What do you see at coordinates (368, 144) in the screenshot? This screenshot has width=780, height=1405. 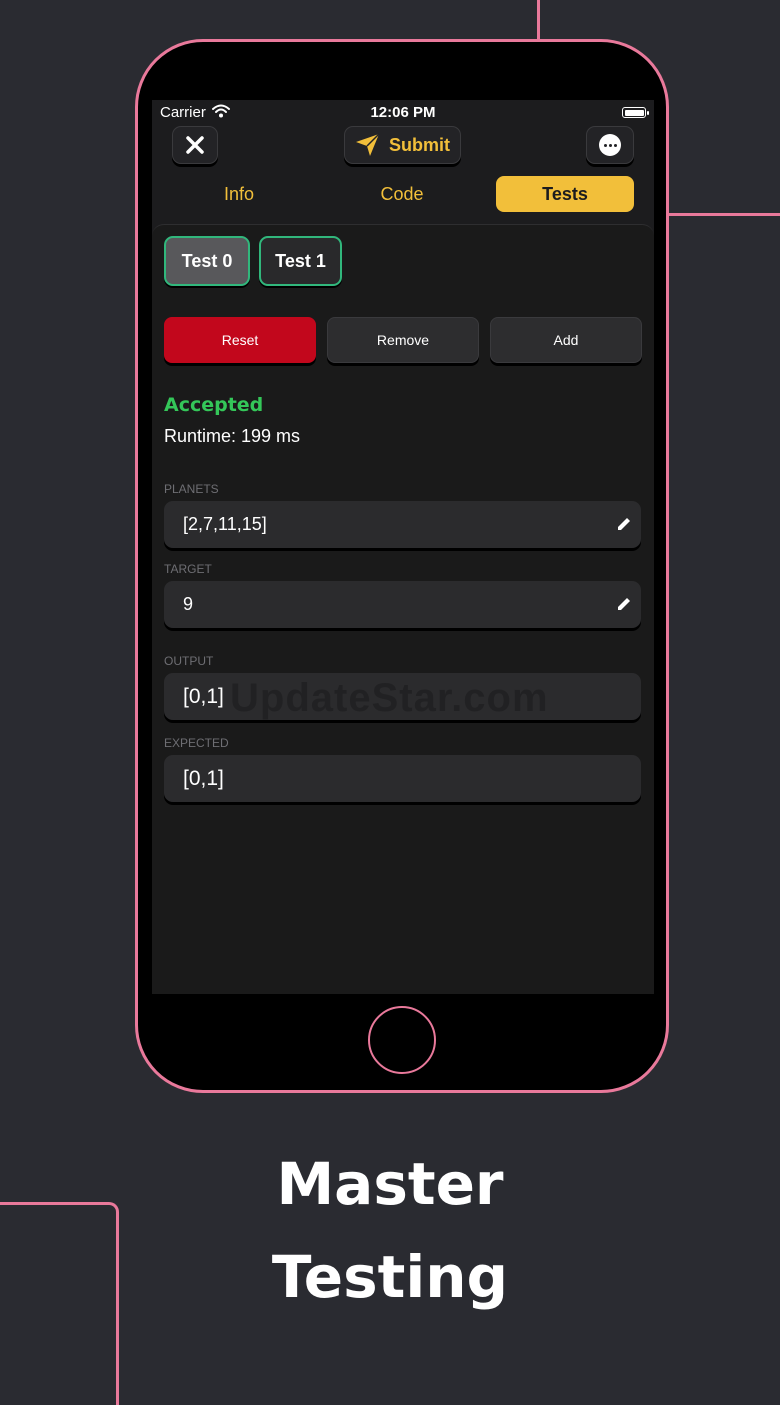 I see `paper-plane-icon` at bounding box center [368, 144].